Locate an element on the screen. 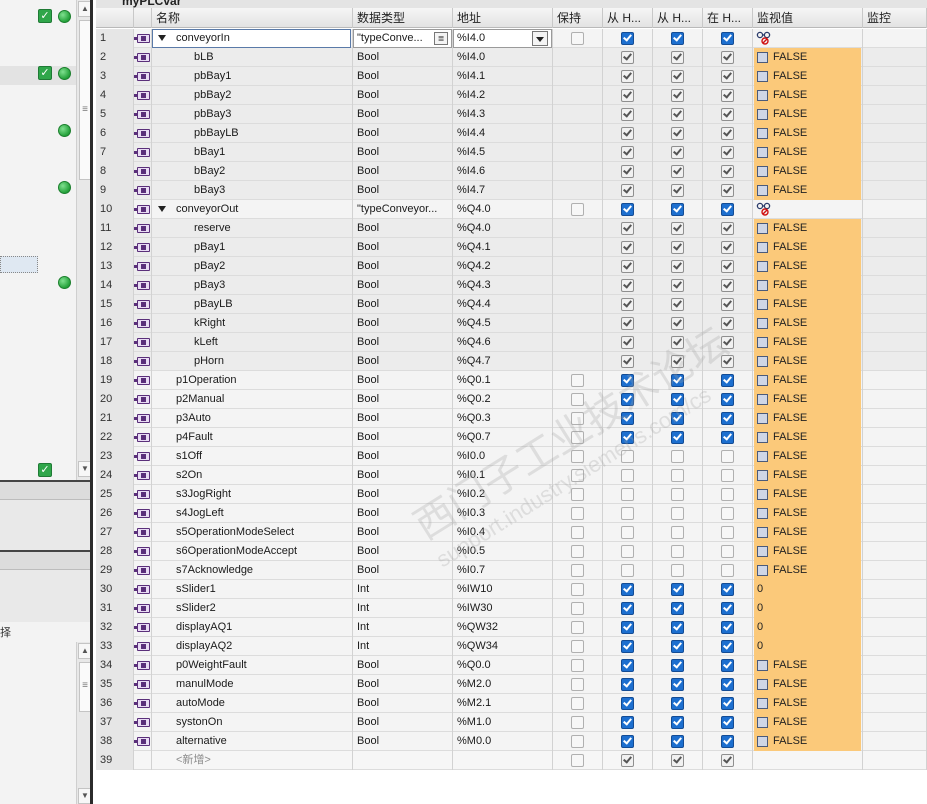  address-cell: %Q4.5 is located at coordinates (503, 323).